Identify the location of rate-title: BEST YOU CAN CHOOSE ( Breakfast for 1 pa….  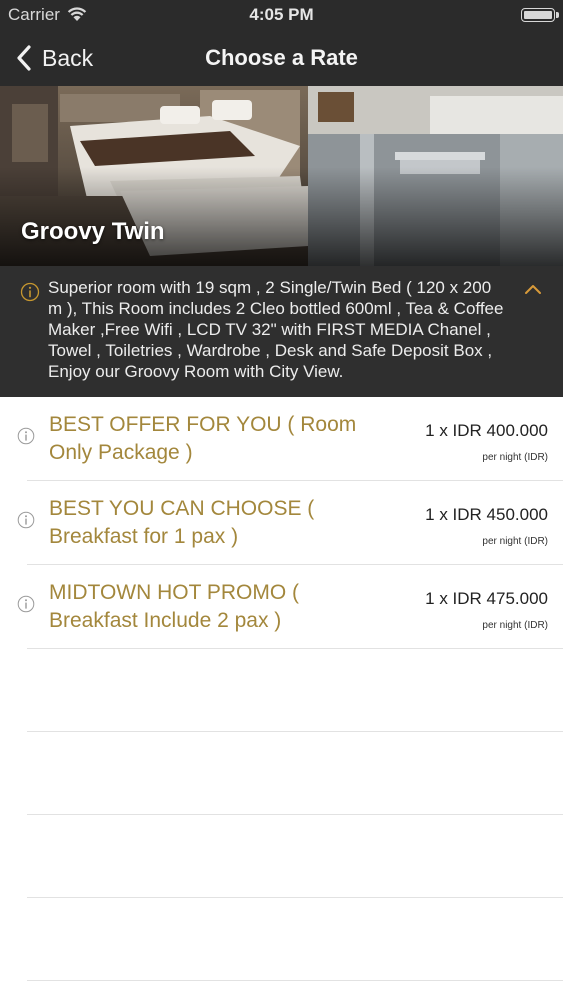
(182, 522).